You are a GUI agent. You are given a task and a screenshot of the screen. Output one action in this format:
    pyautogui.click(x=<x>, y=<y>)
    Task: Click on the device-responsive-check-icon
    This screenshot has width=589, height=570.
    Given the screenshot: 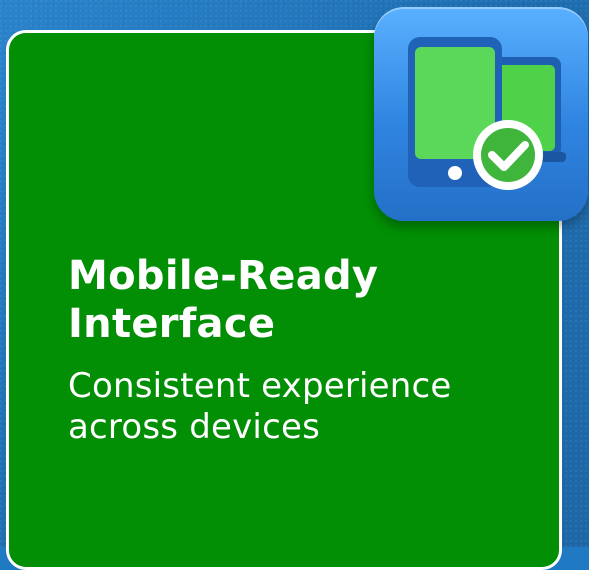 What is the action you would take?
    pyautogui.click(x=481, y=114)
    